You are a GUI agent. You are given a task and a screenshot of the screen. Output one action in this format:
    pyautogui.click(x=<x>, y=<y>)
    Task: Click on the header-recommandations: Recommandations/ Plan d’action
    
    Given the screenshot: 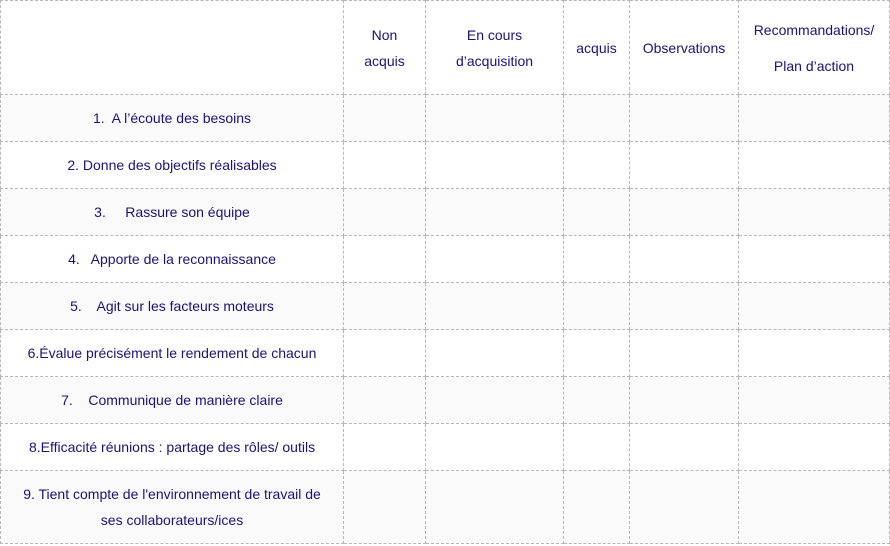 What is the action you would take?
    pyautogui.click(x=814, y=47)
    